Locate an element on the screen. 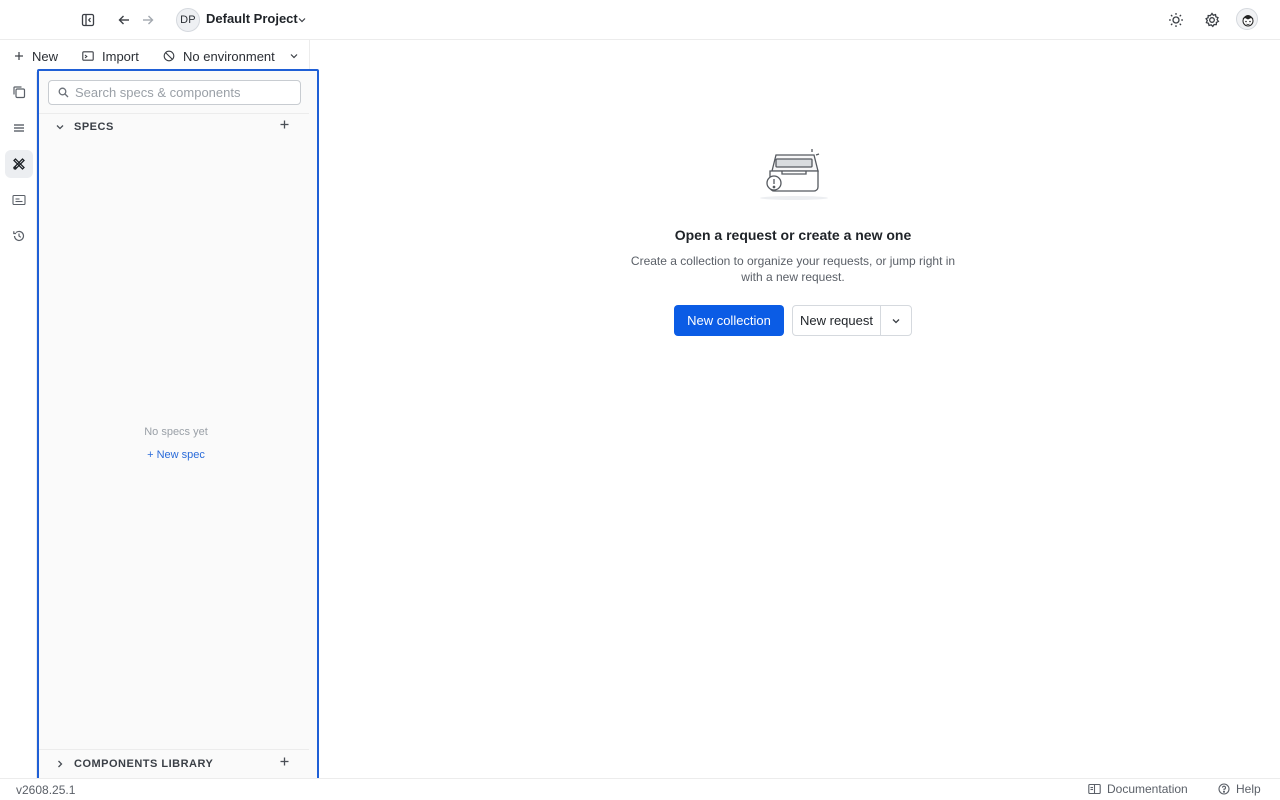 The width and height of the screenshot is (1280, 800). import-icon is located at coordinates (88, 56).